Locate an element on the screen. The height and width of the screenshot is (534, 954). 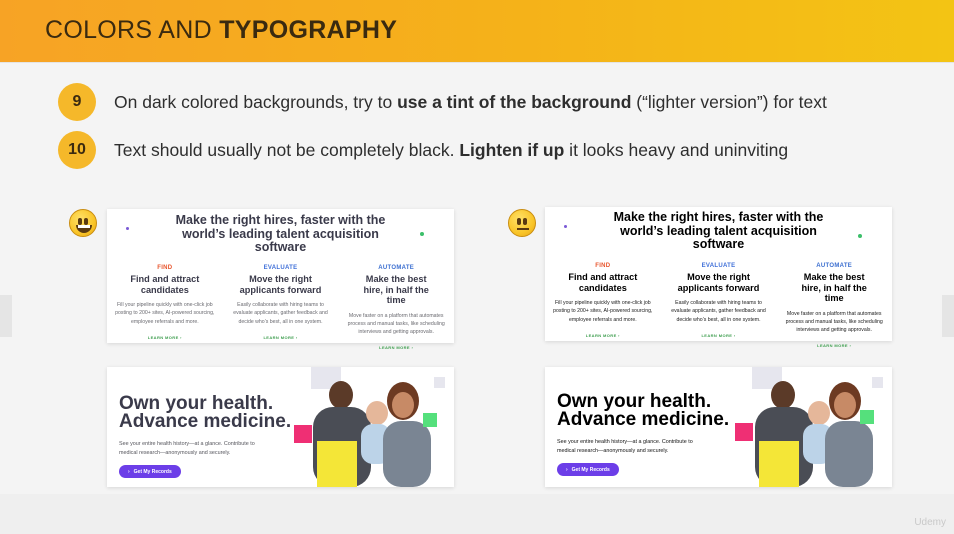
prev-slide-edge is located at coordinates (6, 316).